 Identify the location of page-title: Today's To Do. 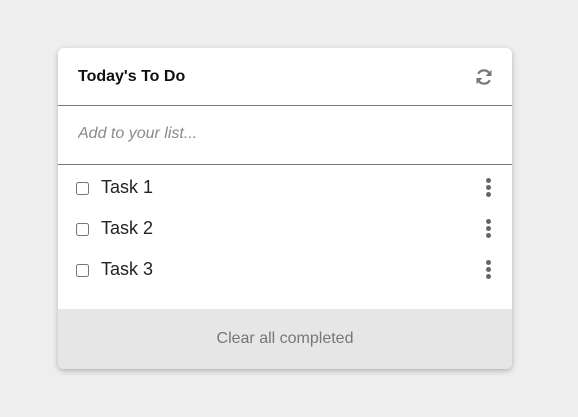
(132, 76).